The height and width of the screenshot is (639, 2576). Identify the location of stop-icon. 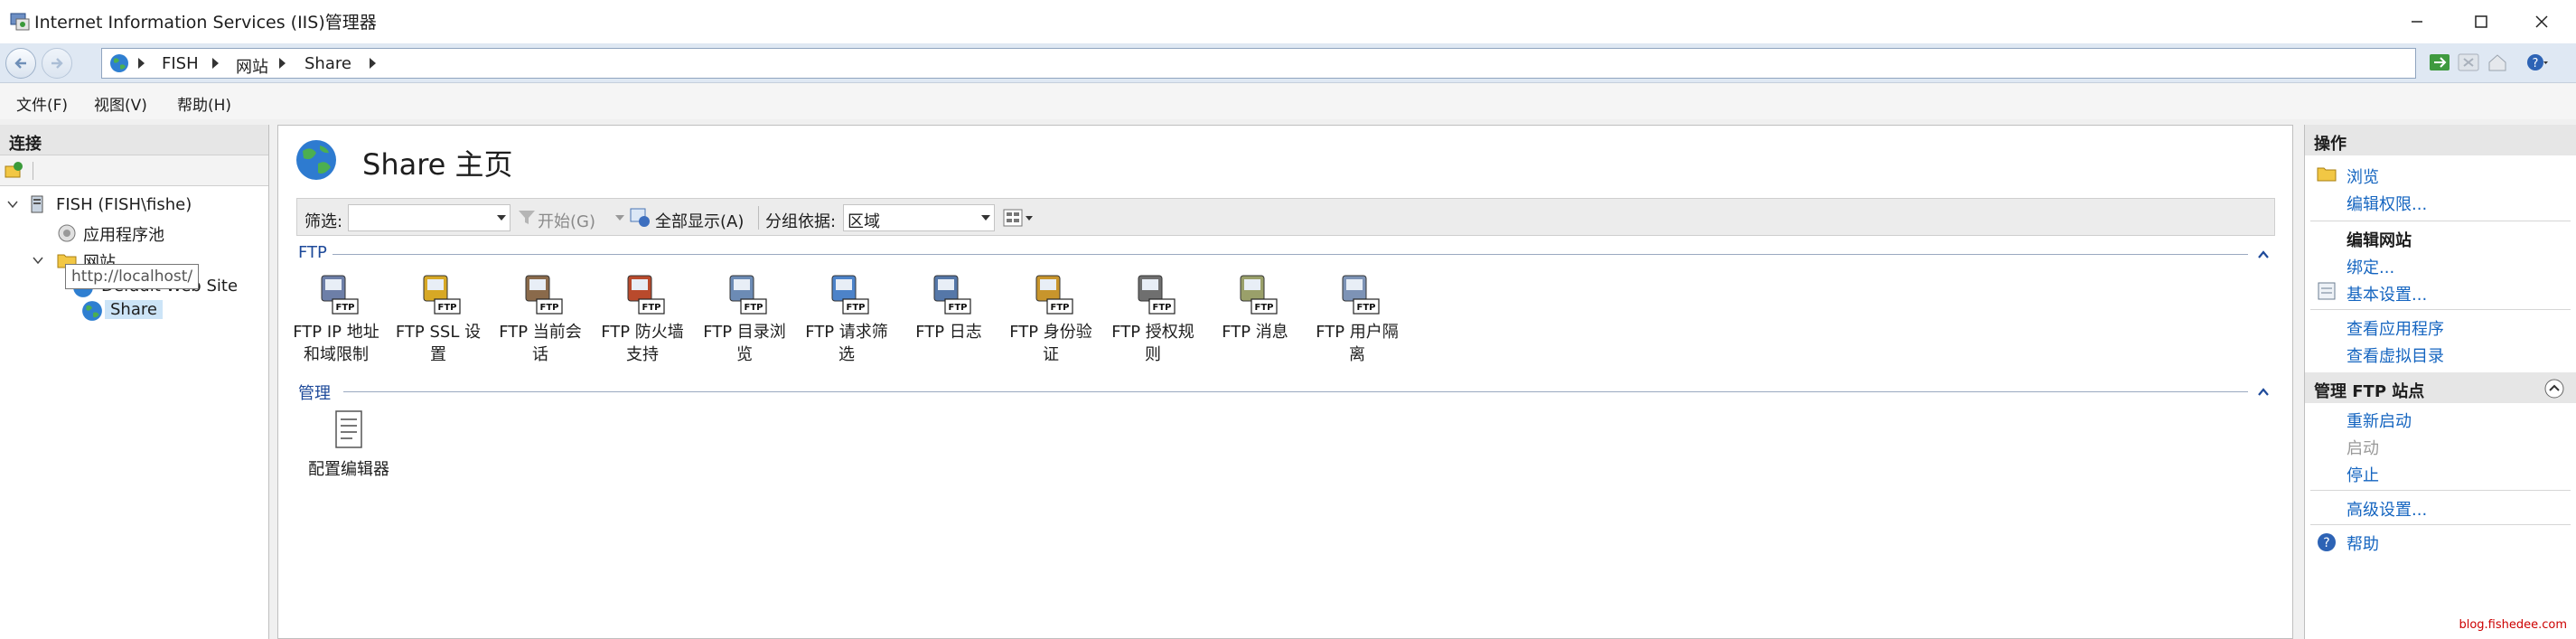
(2468, 62).